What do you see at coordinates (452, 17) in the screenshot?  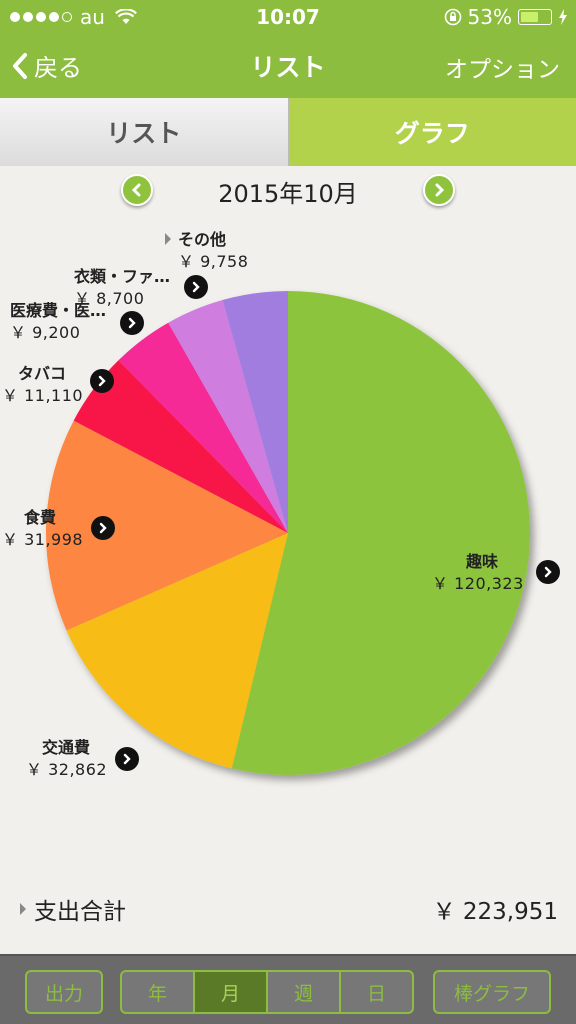 I see `rotation-lock-icon` at bounding box center [452, 17].